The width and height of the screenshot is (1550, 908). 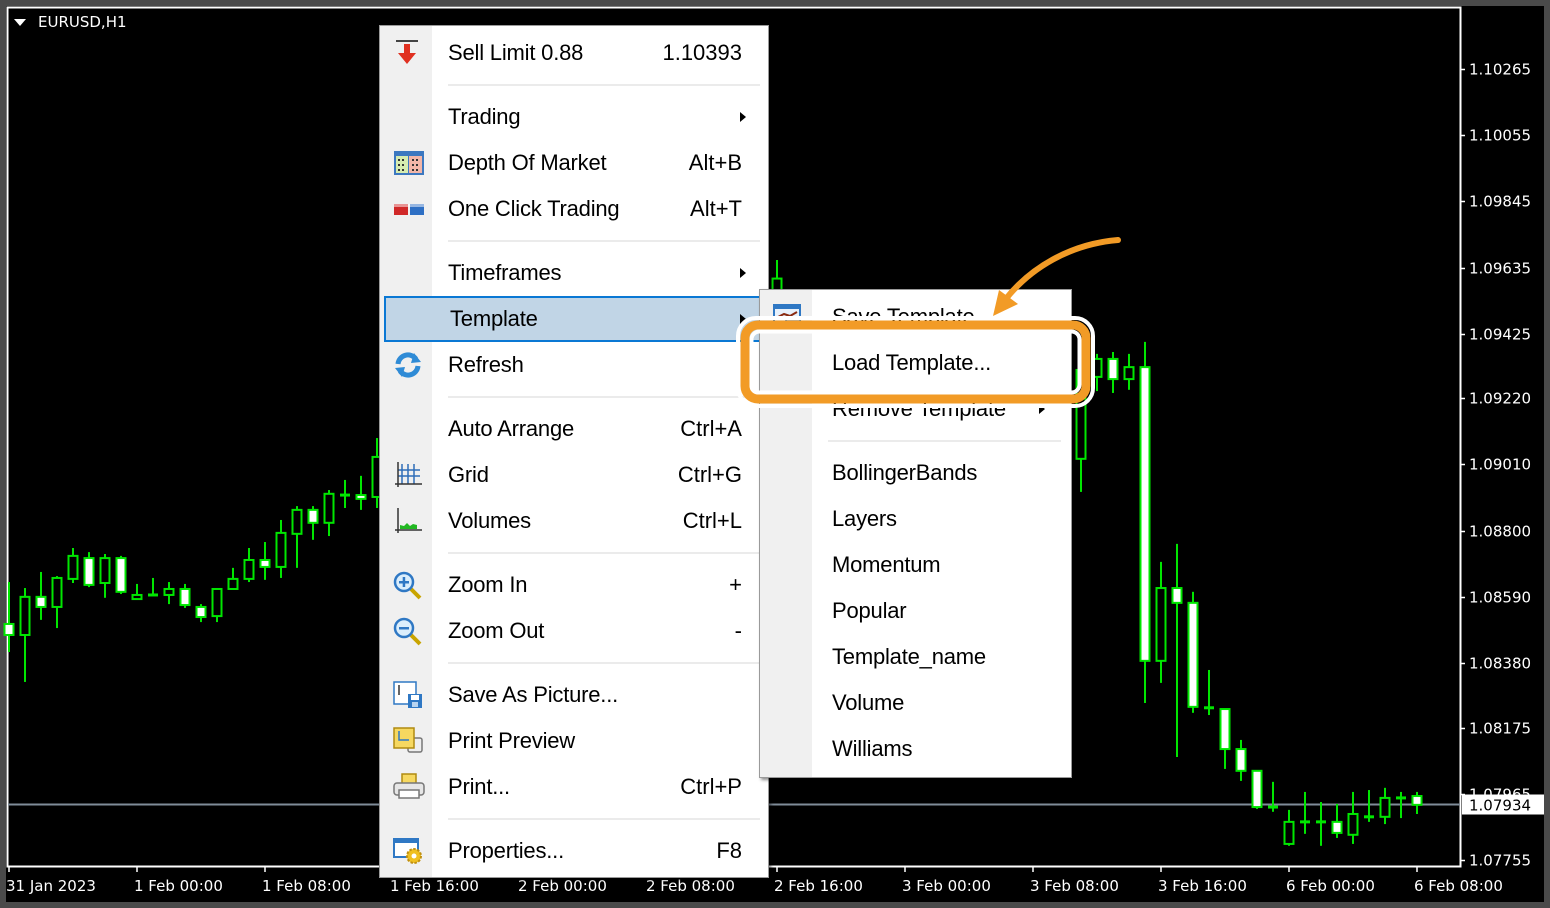 I want to click on menu-item-depth-of-market: Depth Of Market Alt+B, so click(x=573, y=163).